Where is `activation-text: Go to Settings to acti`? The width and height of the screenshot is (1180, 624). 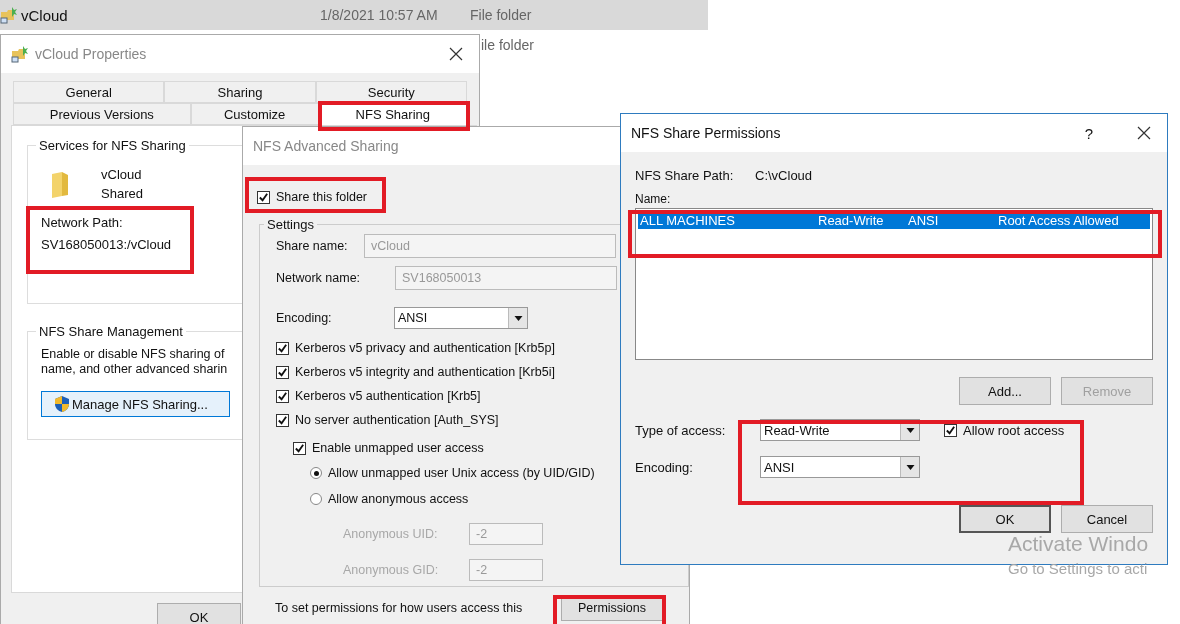 activation-text: Go to Settings to acti is located at coordinates (1078, 568).